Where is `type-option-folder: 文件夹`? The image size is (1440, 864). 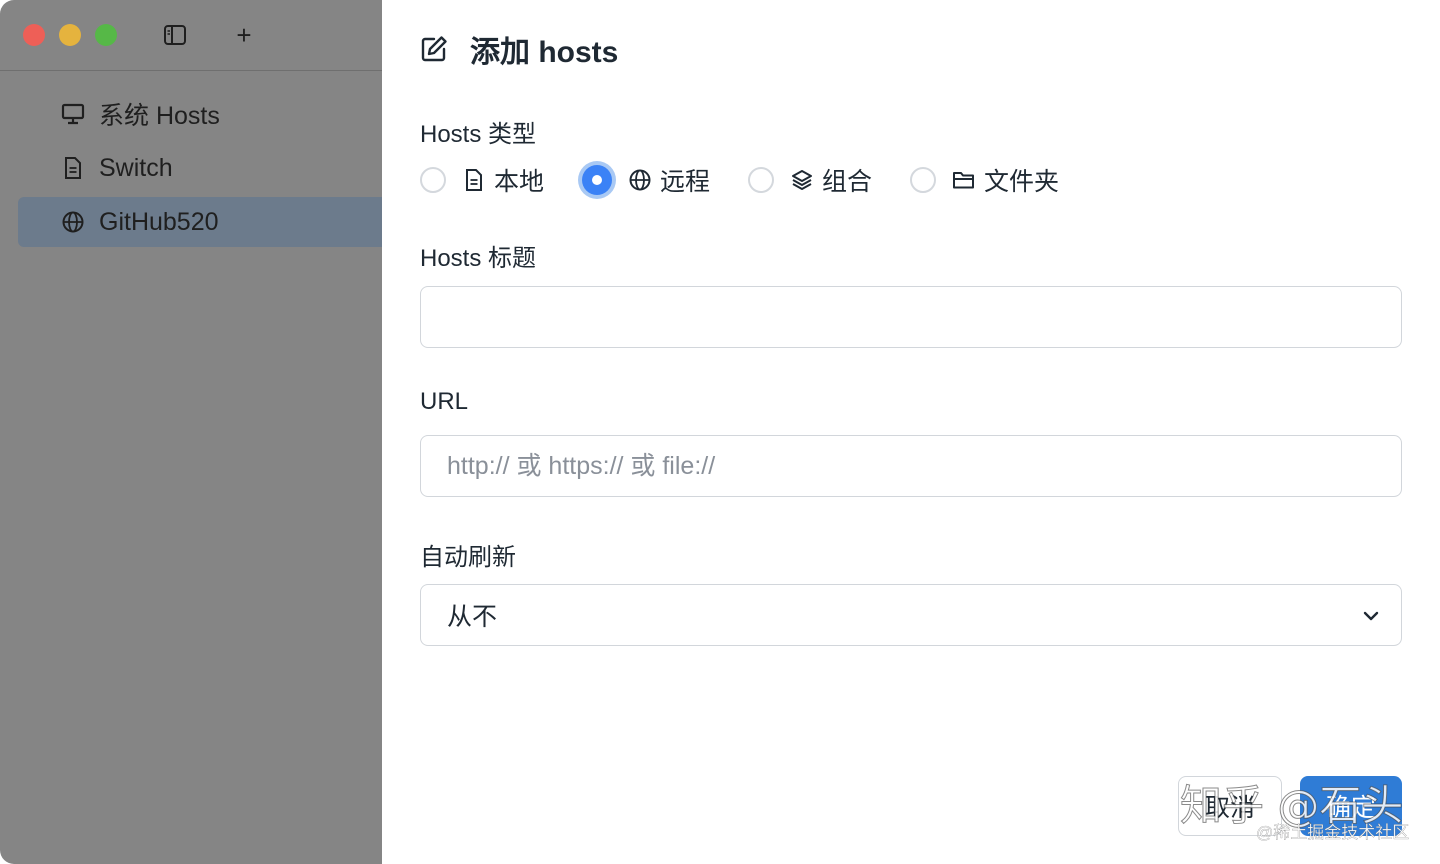
type-option-folder: 文件夹 is located at coordinates (984, 180).